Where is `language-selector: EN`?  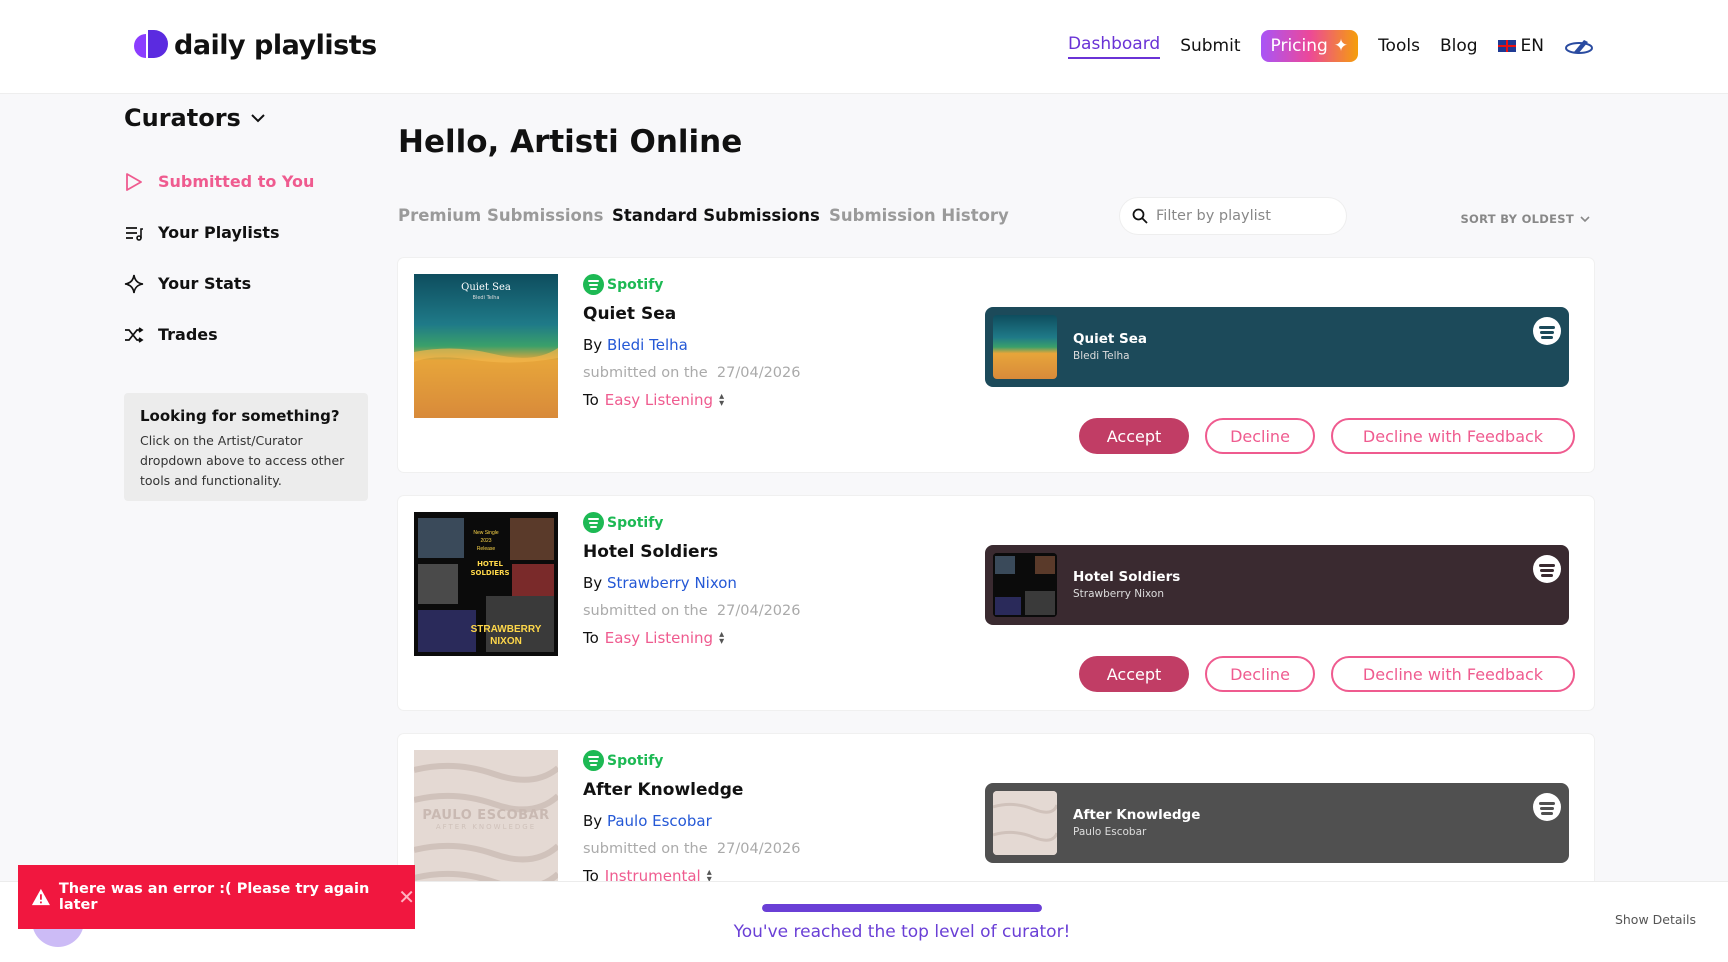
language-selector: EN is located at coordinates (1520, 46).